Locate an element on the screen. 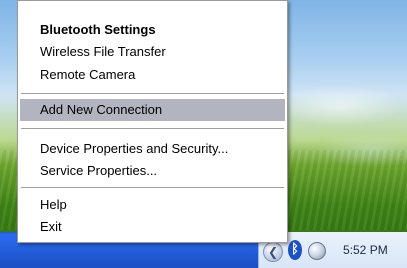 Image resolution: width=407 pixels, height=268 pixels. network-tray-icon is located at coordinates (317, 251).